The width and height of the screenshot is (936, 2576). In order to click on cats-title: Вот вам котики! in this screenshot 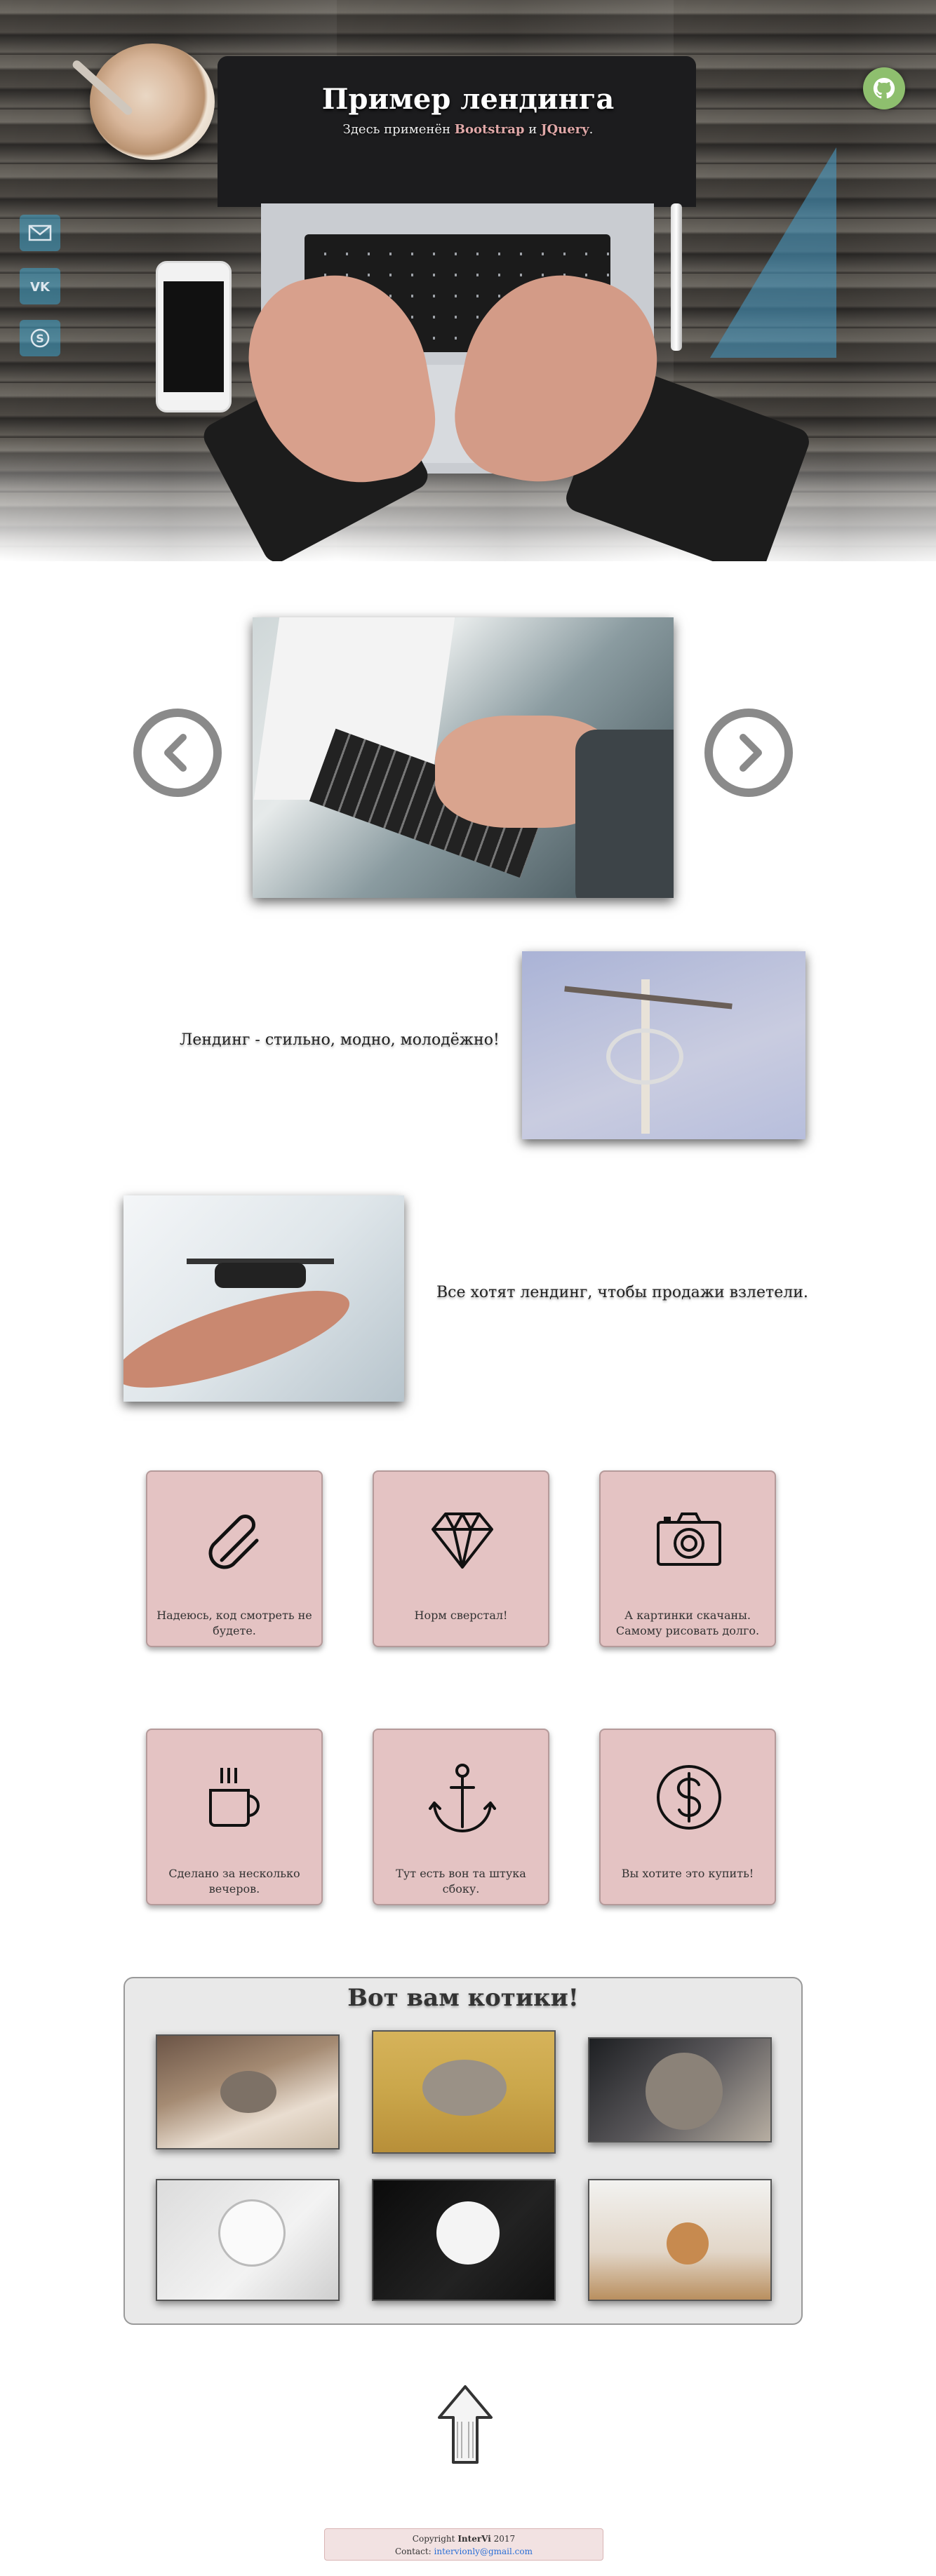, I will do `click(463, 1998)`.